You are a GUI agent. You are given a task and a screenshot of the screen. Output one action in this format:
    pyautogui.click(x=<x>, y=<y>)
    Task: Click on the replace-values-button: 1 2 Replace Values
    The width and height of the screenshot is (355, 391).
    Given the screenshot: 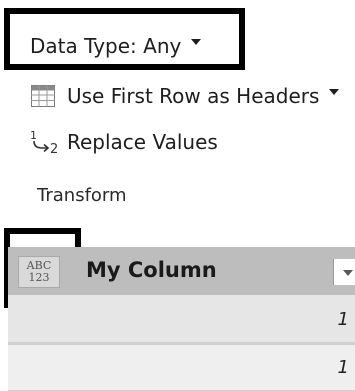 What is the action you would take?
    pyautogui.click(x=123, y=142)
    